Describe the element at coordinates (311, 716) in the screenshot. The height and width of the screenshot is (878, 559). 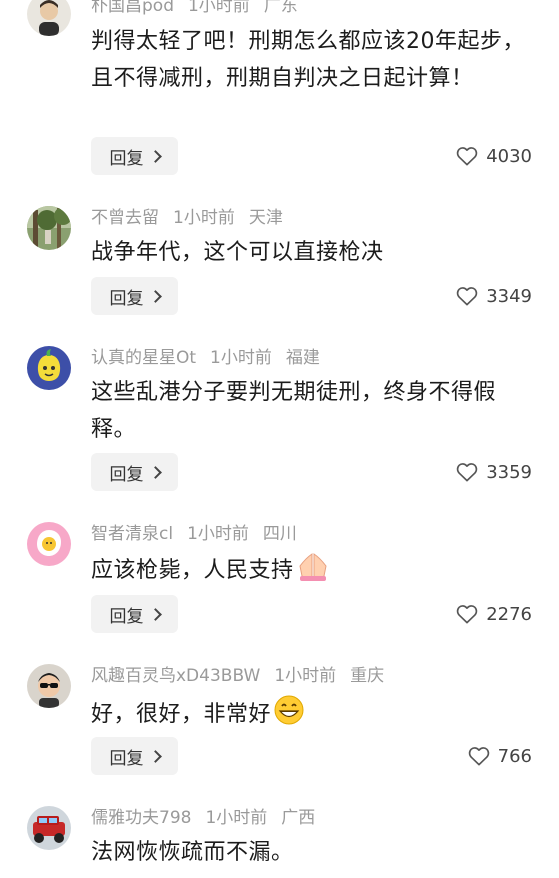
I see `comment-text-row: 好，很好，非常好` at that location.